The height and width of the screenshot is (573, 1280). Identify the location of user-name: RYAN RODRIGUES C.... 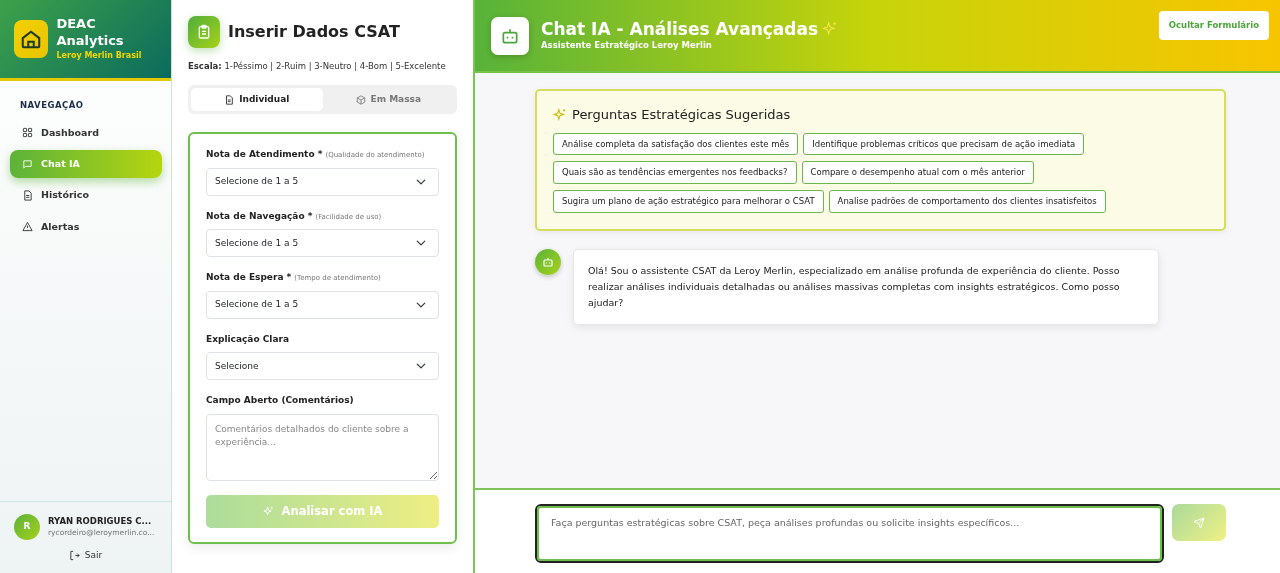
(100, 521).